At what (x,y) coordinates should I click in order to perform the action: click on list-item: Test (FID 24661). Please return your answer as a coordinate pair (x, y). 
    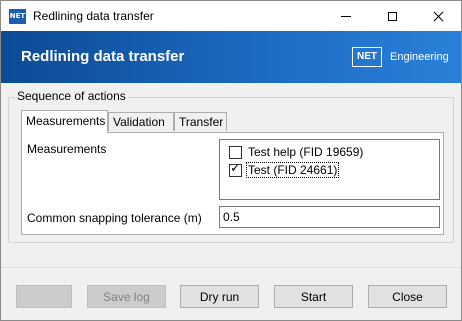
    Looking at the image, I should click on (284, 169).